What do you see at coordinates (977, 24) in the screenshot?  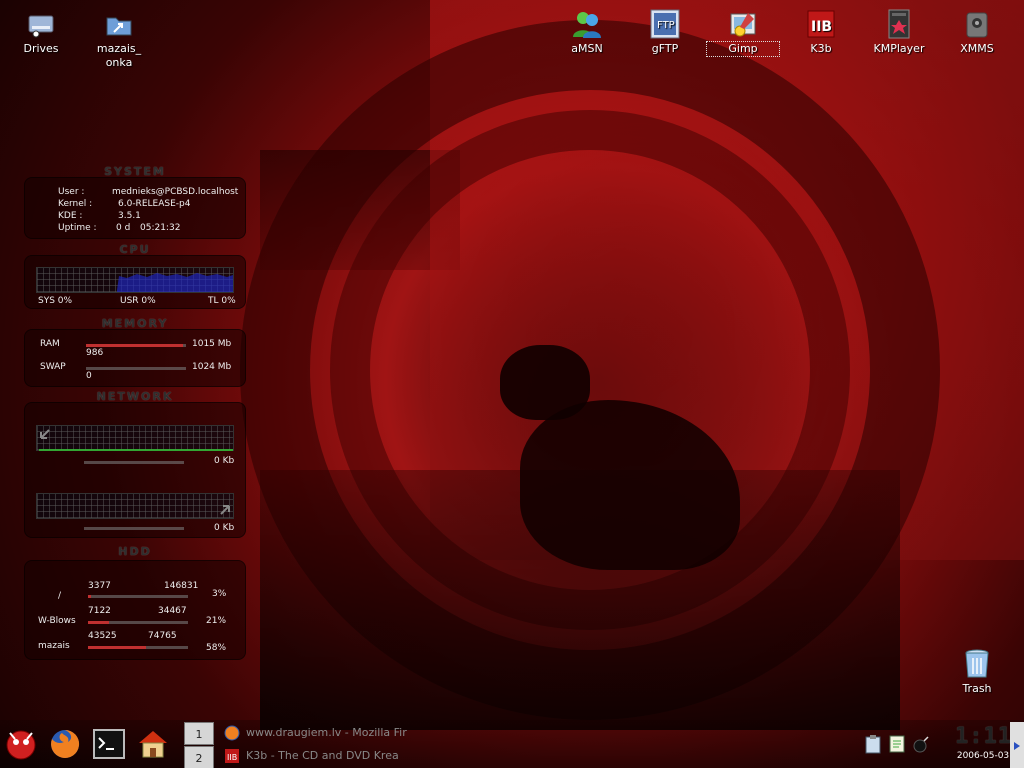 I see `xmms-icon` at bounding box center [977, 24].